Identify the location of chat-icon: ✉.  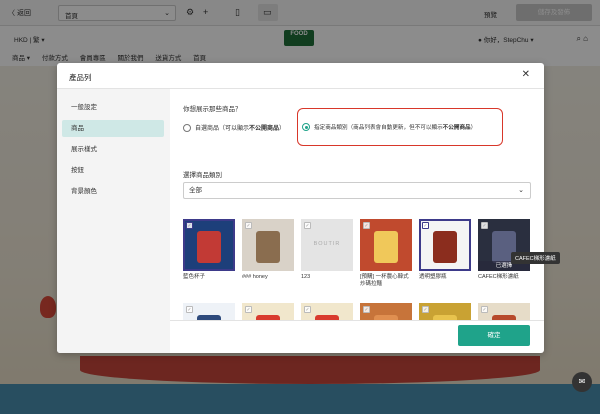
(582, 382).